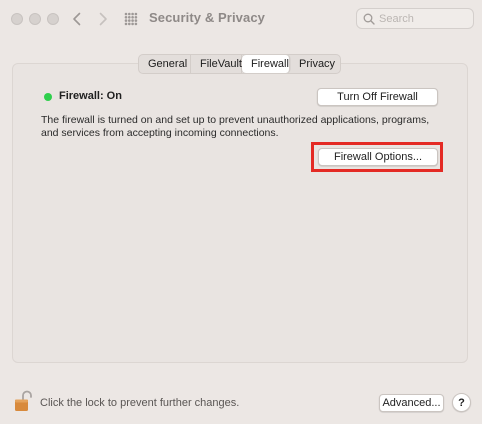  I want to click on toolbar: Security & Privacy, so click(241, 19).